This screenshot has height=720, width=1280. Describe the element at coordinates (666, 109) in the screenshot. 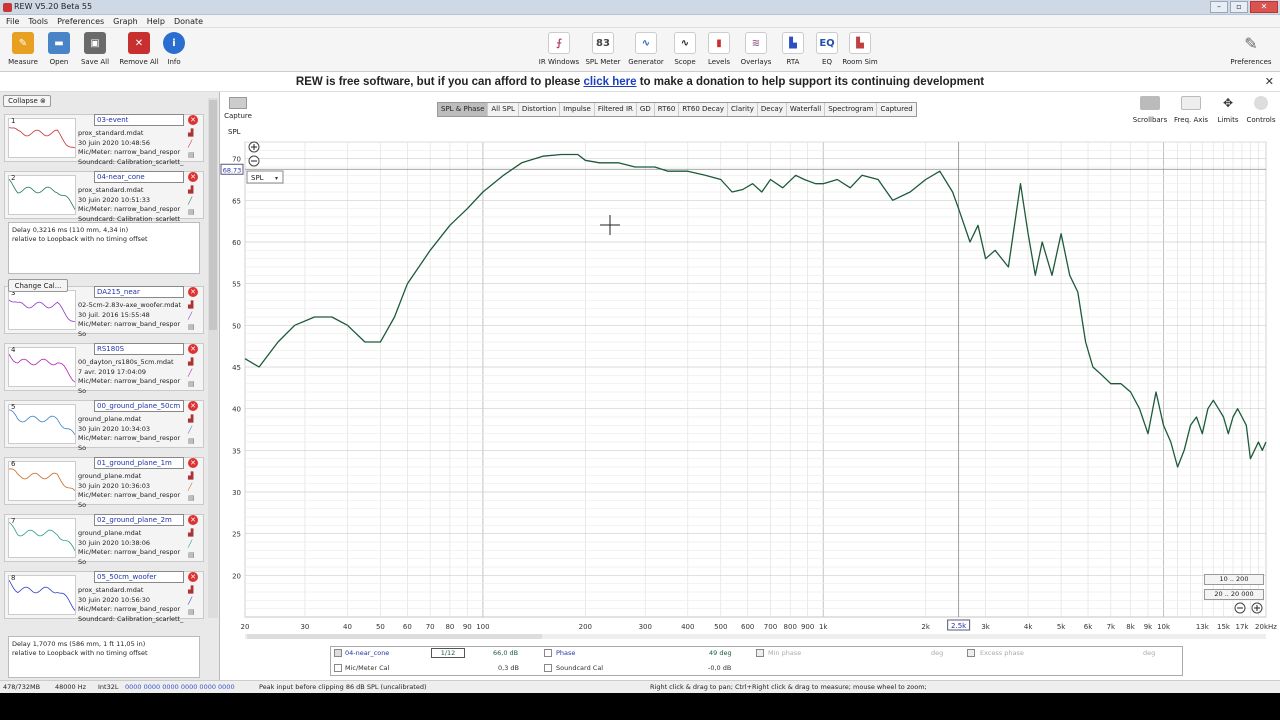

I see `tab-rt60: RT60` at that location.